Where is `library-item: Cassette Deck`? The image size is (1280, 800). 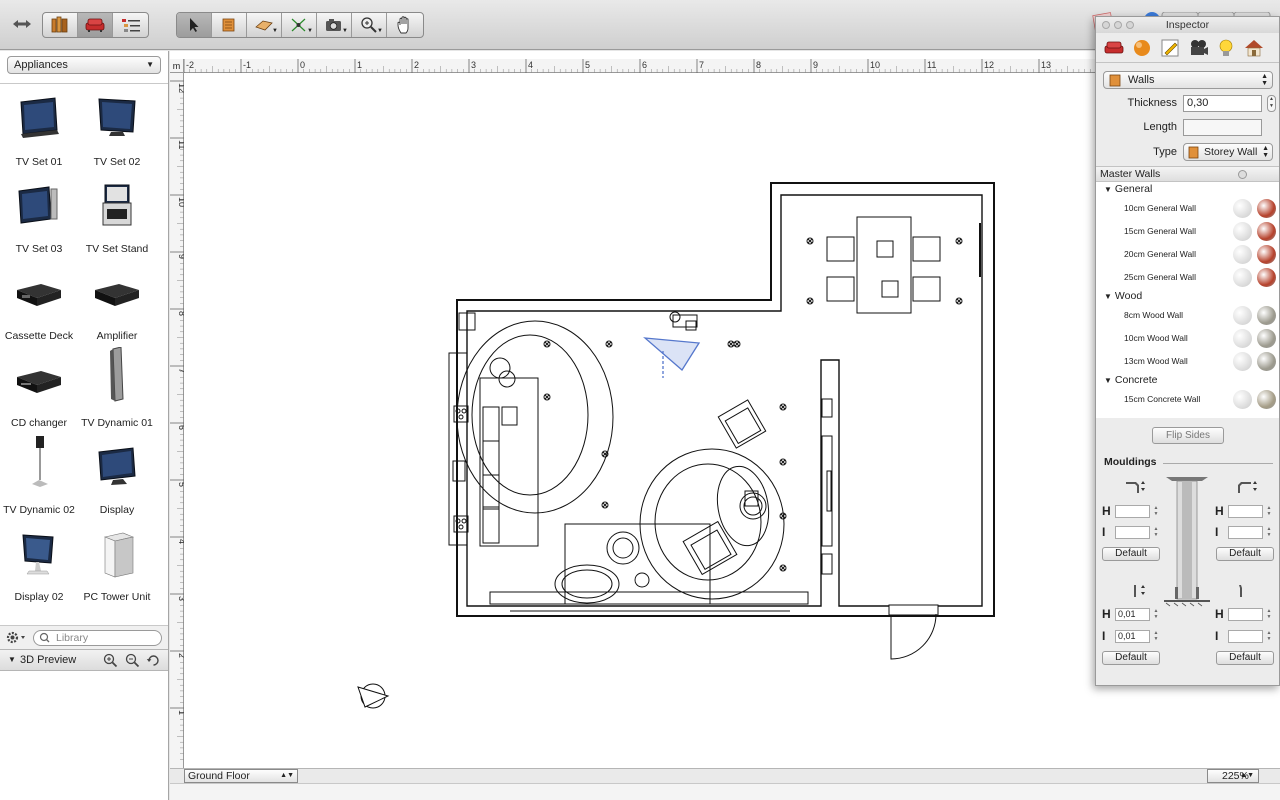
library-item: Cassette Deck is located at coordinates (39, 301).